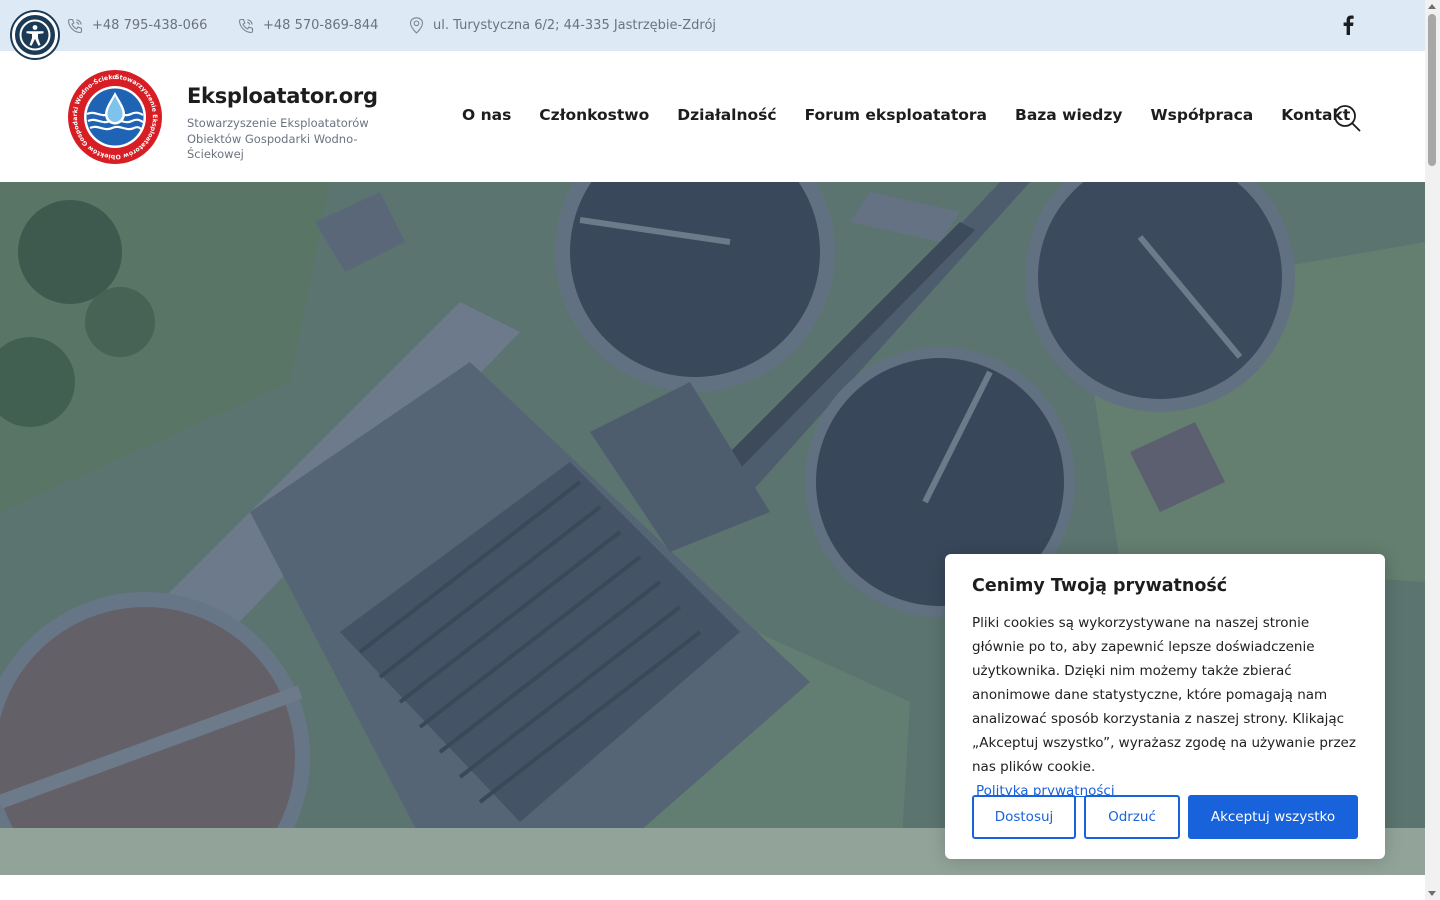 This screenshot has width=1440, height=900. What do you see at coordinates (726, 115) in the screenshot?
I see `nav-item-dzialalnosc: Działalność` at bounding box center [726, 115].